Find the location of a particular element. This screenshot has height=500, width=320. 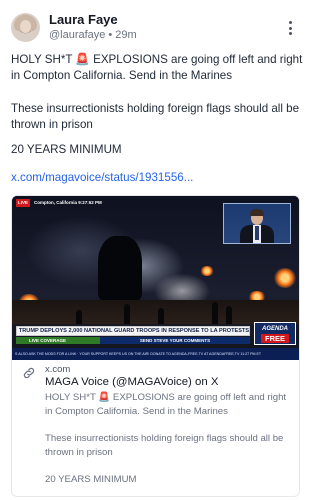

channel-logo-name: AGENDA is located at coordinates (274, 329).